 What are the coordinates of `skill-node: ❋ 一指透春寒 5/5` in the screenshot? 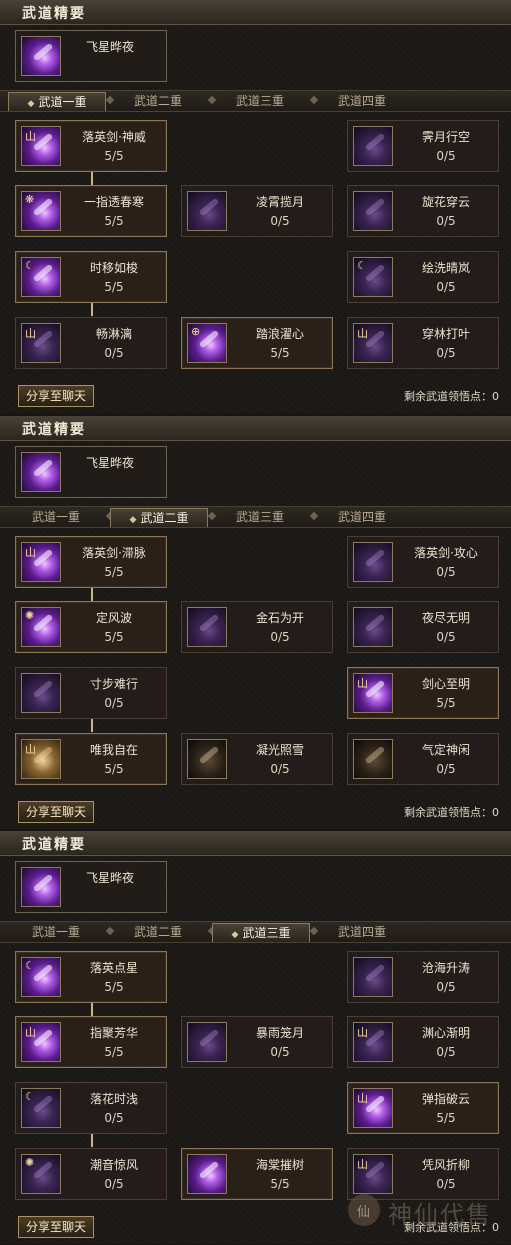 It's located at (91, 211).